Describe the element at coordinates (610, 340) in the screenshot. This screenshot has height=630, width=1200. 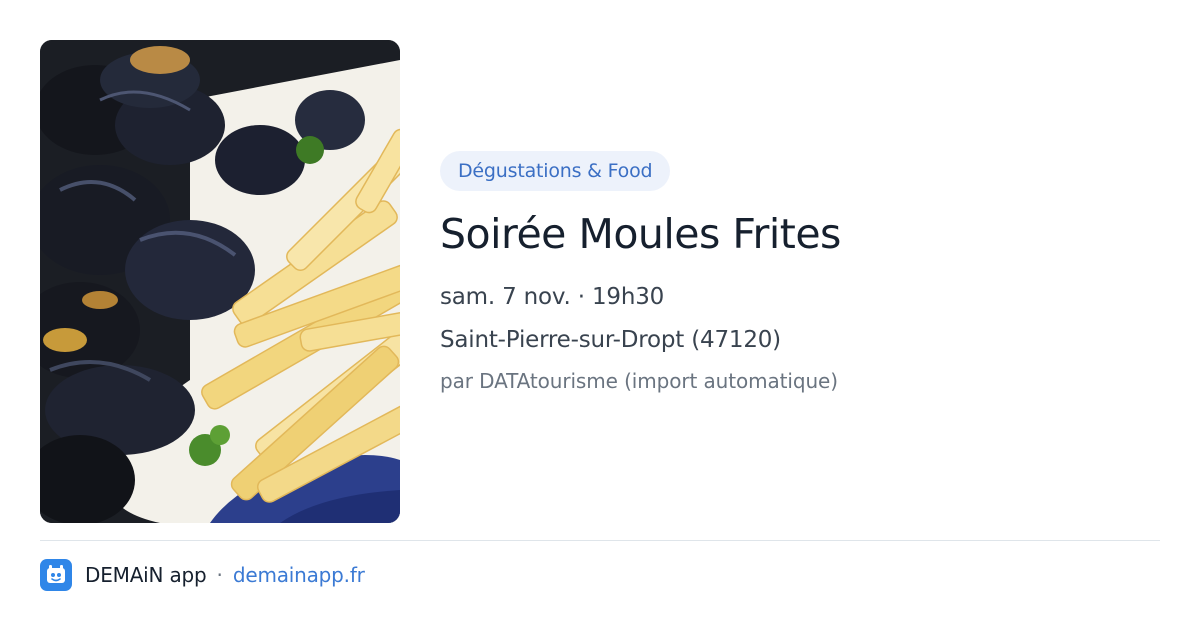
I see `event-location: Saint-Pierre-sur-Dropt (47120)` at that location.